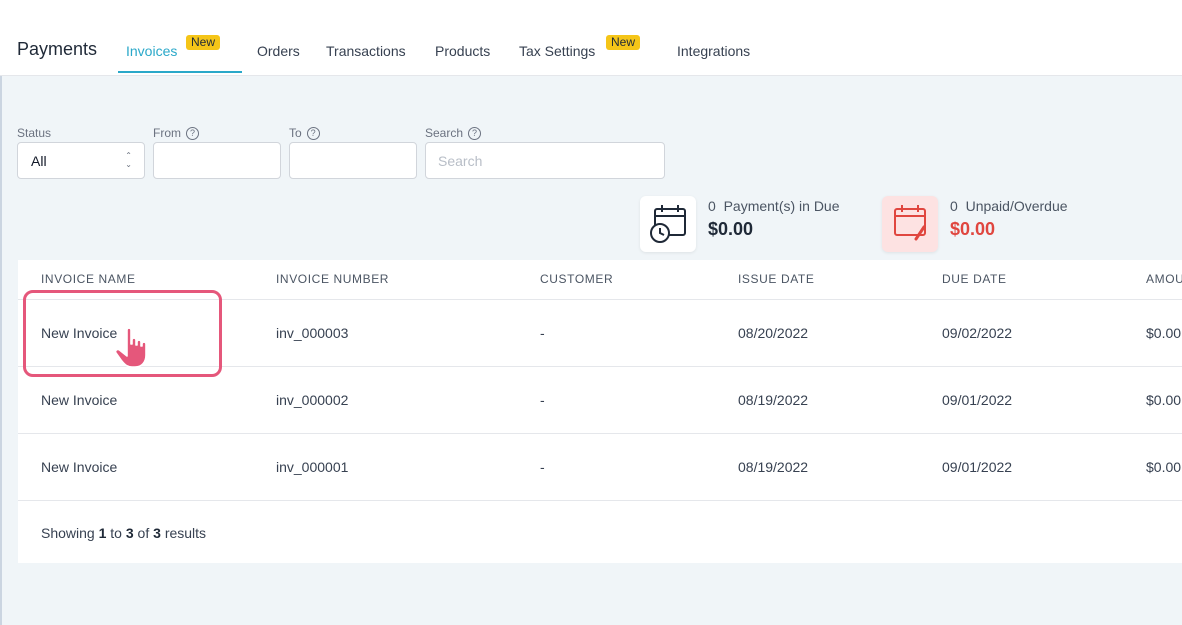  I want to click on tab-label: Orders, so click(278, 51).